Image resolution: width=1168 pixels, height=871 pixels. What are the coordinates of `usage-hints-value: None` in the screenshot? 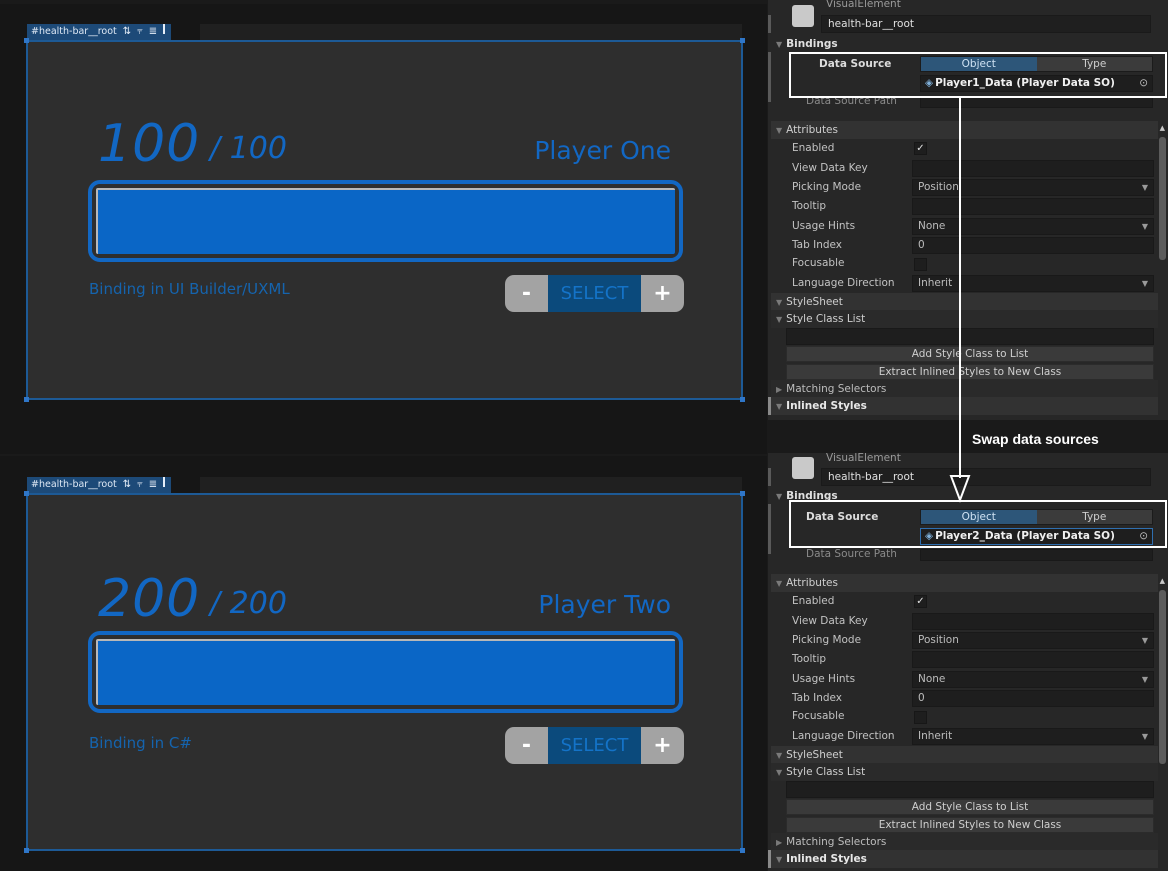 It's located at (932, 679).